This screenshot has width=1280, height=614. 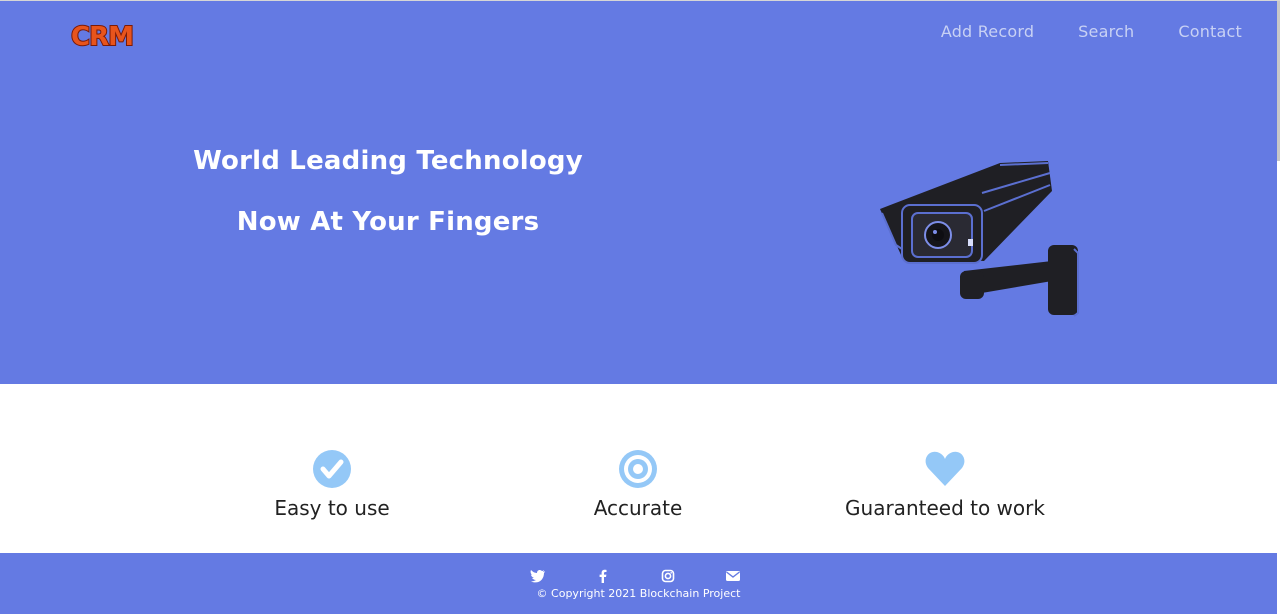 I want to click on main-nav: Add Record Search Contact, so click(x=1091, y=31).